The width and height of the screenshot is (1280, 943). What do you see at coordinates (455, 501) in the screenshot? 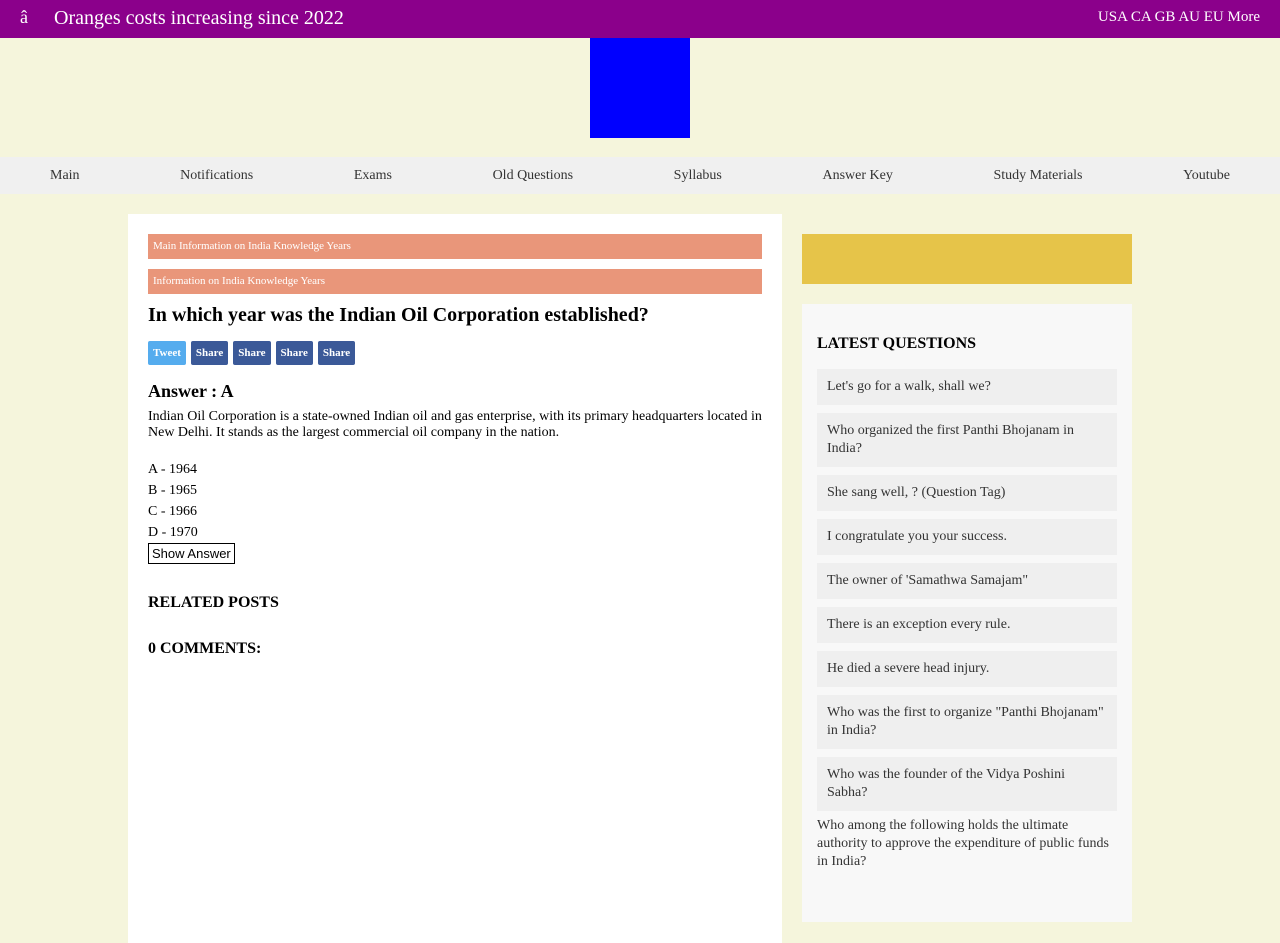
I see `options-list: A - 1964 B - 1965 C - 1966 D - 1970` at bounding box center [455, 501].